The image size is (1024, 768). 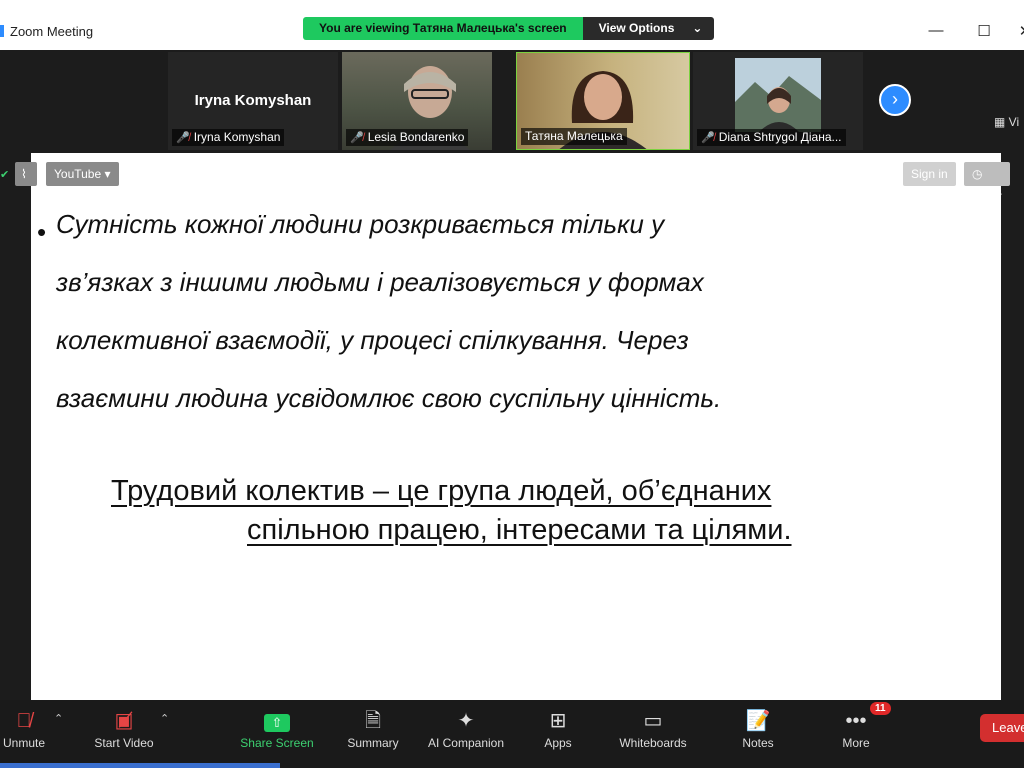 What do you see at coordinates (558, 721) in the screenshot?
I see `apps-icon: ⊞` at bounding box center [558, 721].